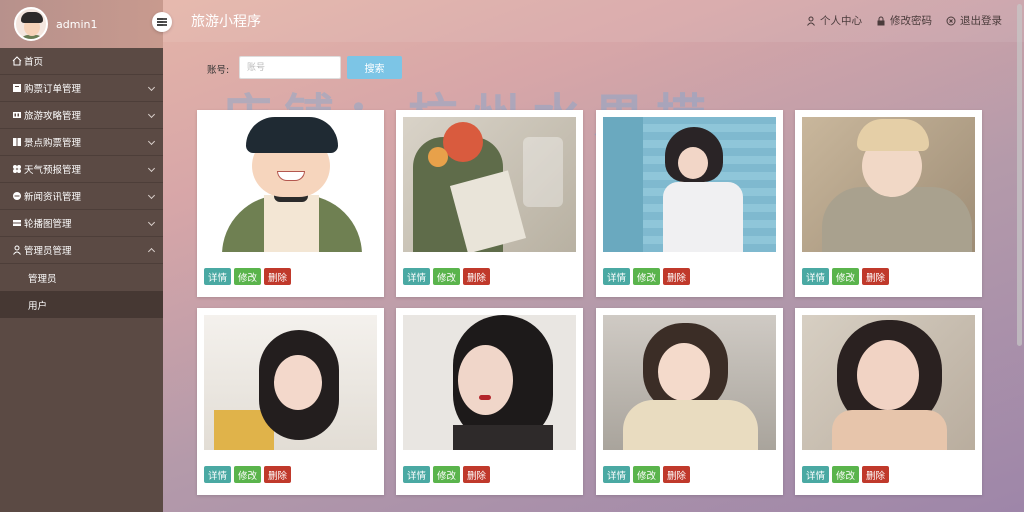  What do you see at coordinates (53, 89) in the screenshot?
I see `sidebar-item-label: 购票订单管理` at bounding box center [53, 89].